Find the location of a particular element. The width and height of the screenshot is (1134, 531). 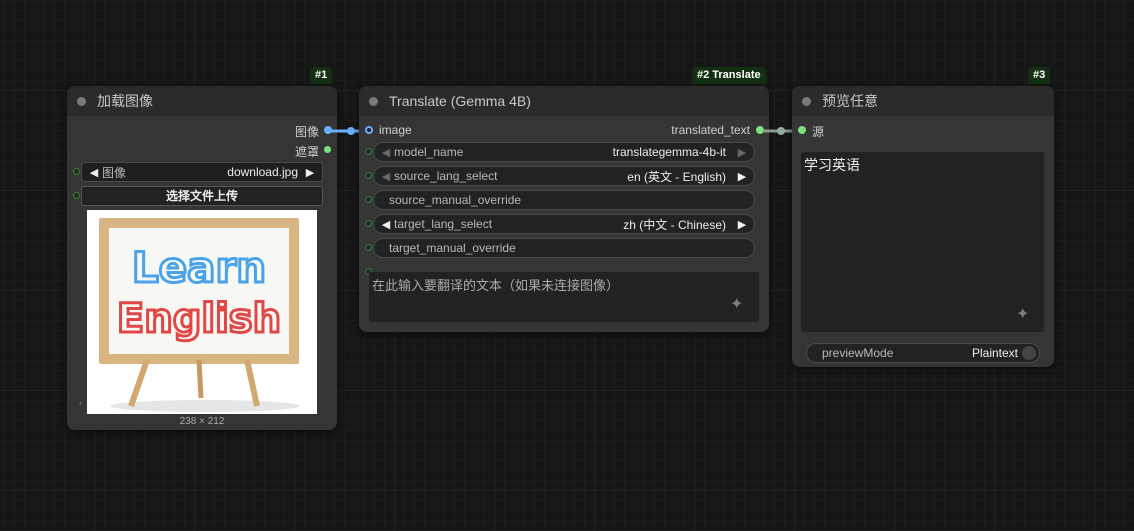

widget-placeholder: source_manual_override is located at coordinates (455, 200).